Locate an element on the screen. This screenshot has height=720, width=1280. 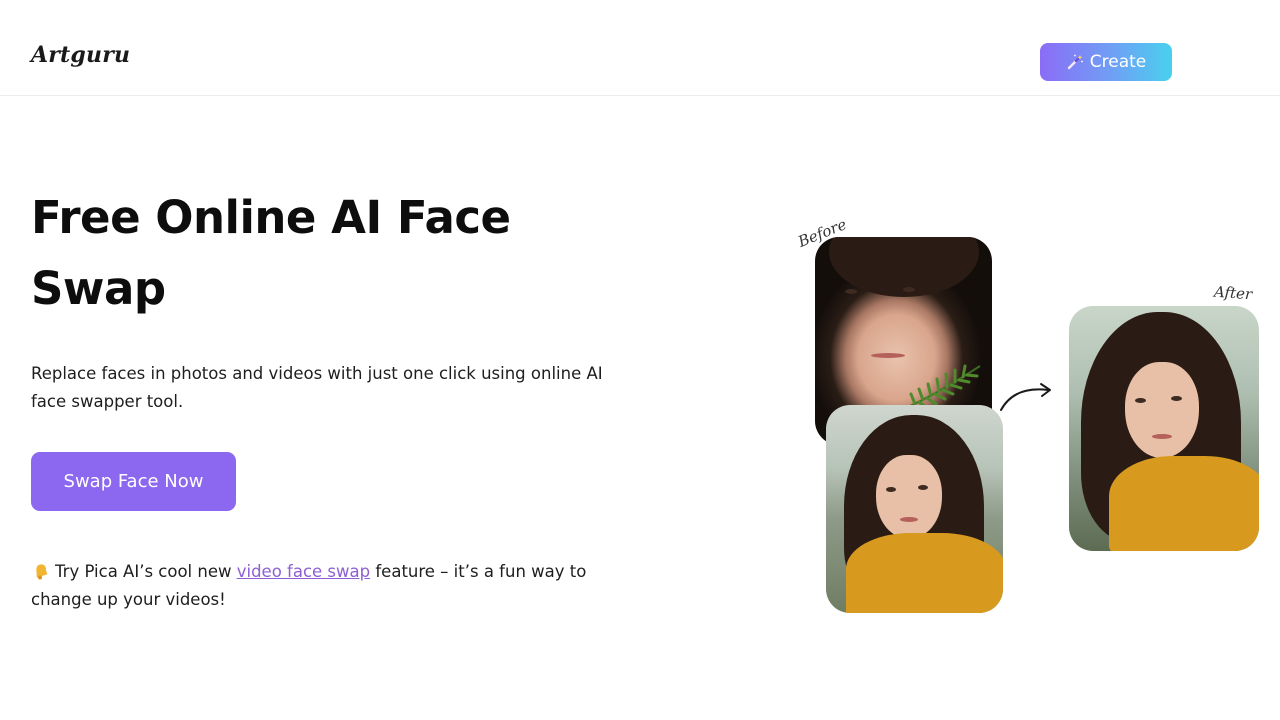
after-photo-girl is located at coordinates (1164, 428).